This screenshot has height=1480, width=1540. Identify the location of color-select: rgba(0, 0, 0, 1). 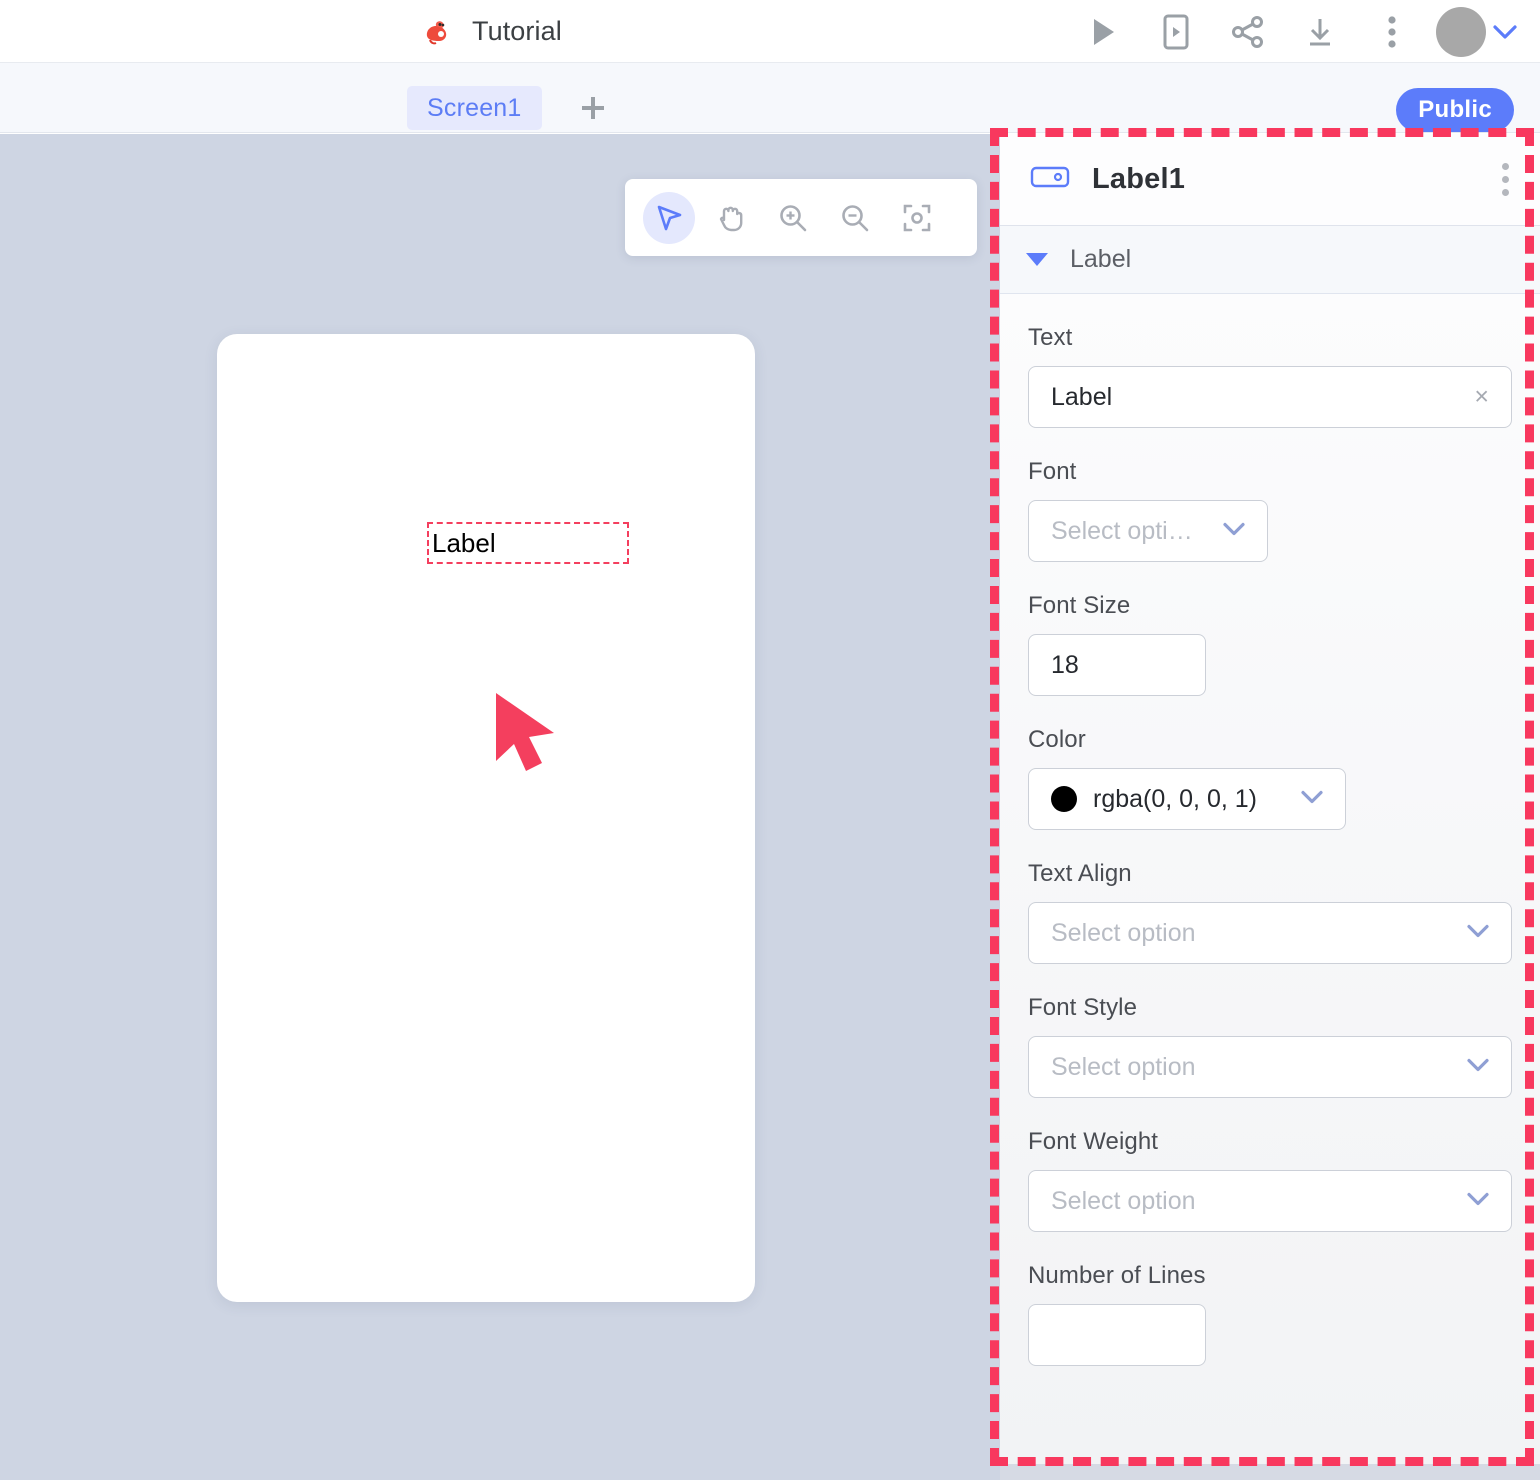
(1187, 799).